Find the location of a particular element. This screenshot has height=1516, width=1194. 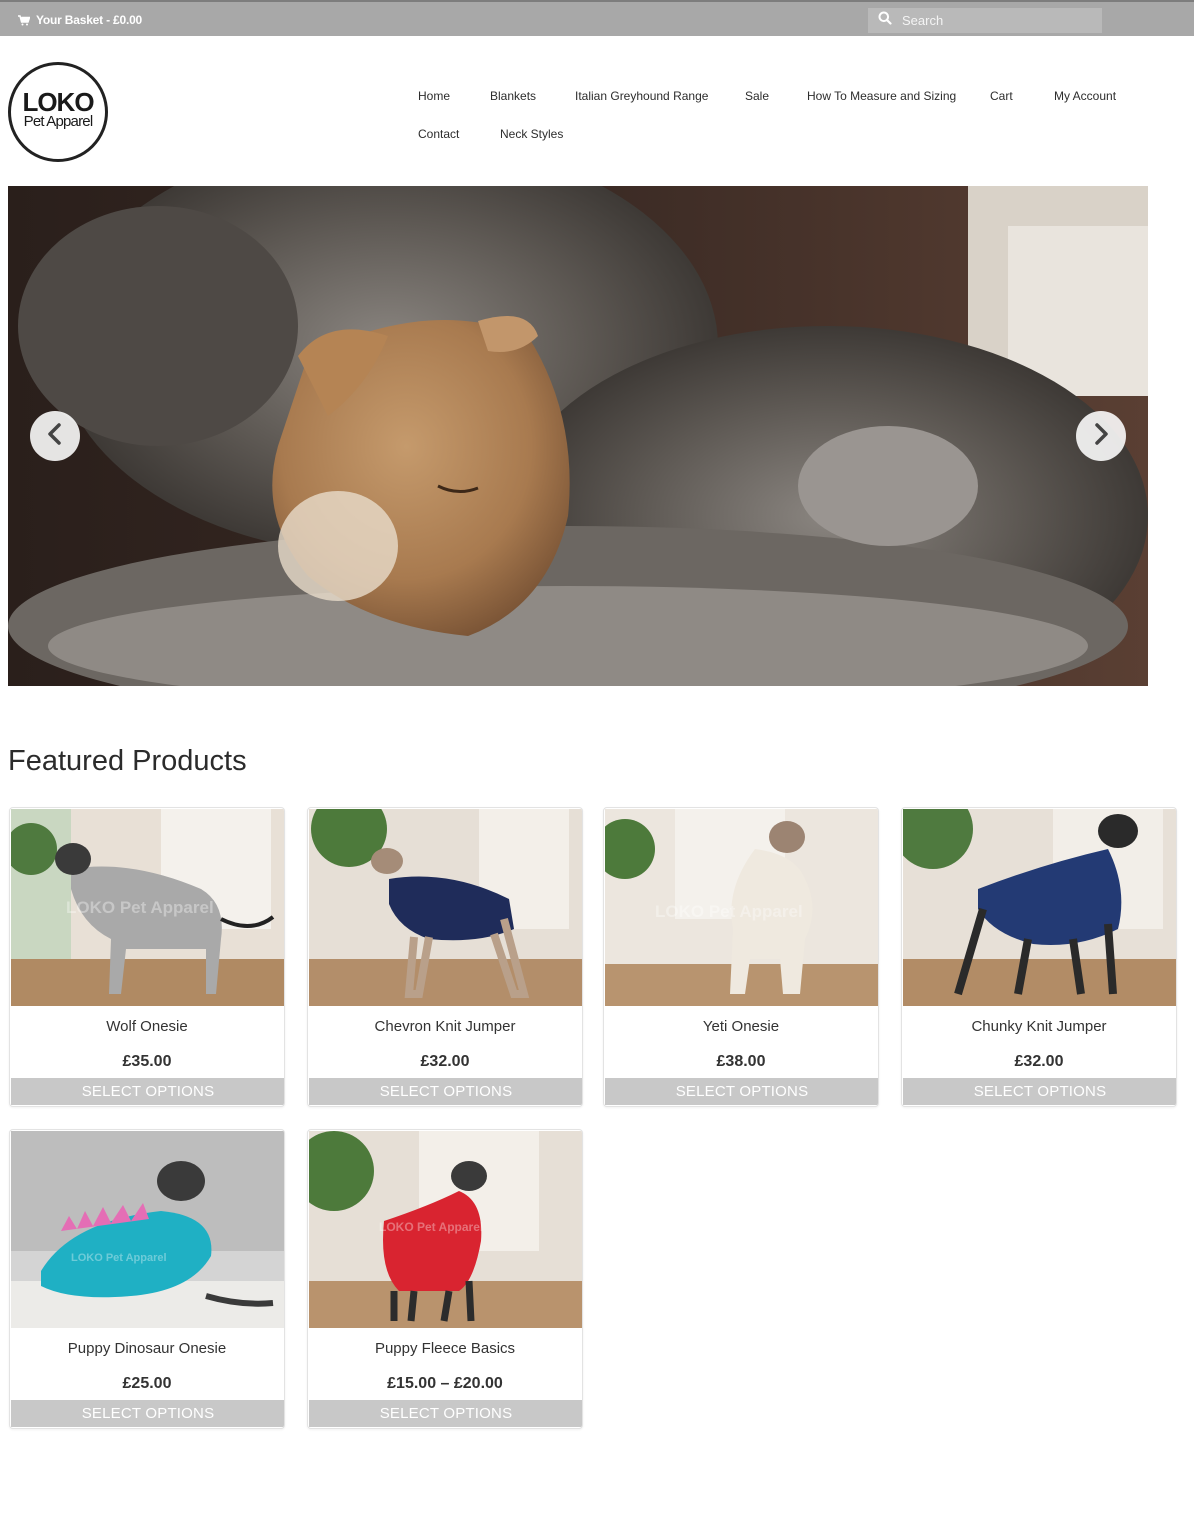

product-name: Puppy Dinosaur Onesie is located at coordinates (147, 1348).